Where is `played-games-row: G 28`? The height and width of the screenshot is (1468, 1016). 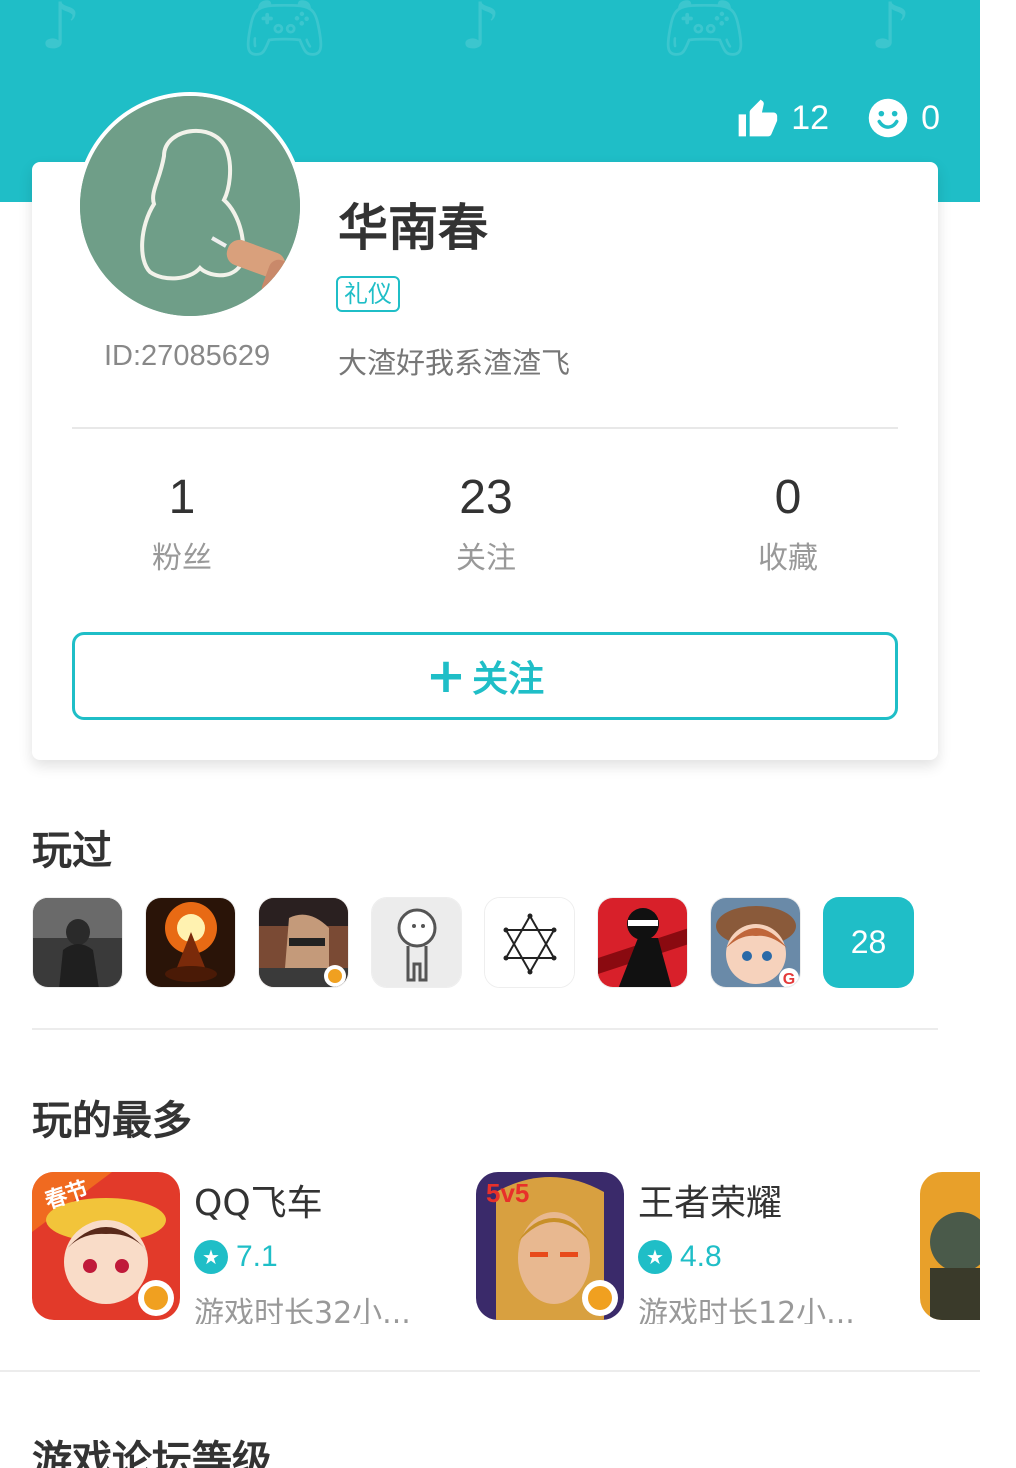
played-games-row: G 28 is located at coordinates (473, 942).